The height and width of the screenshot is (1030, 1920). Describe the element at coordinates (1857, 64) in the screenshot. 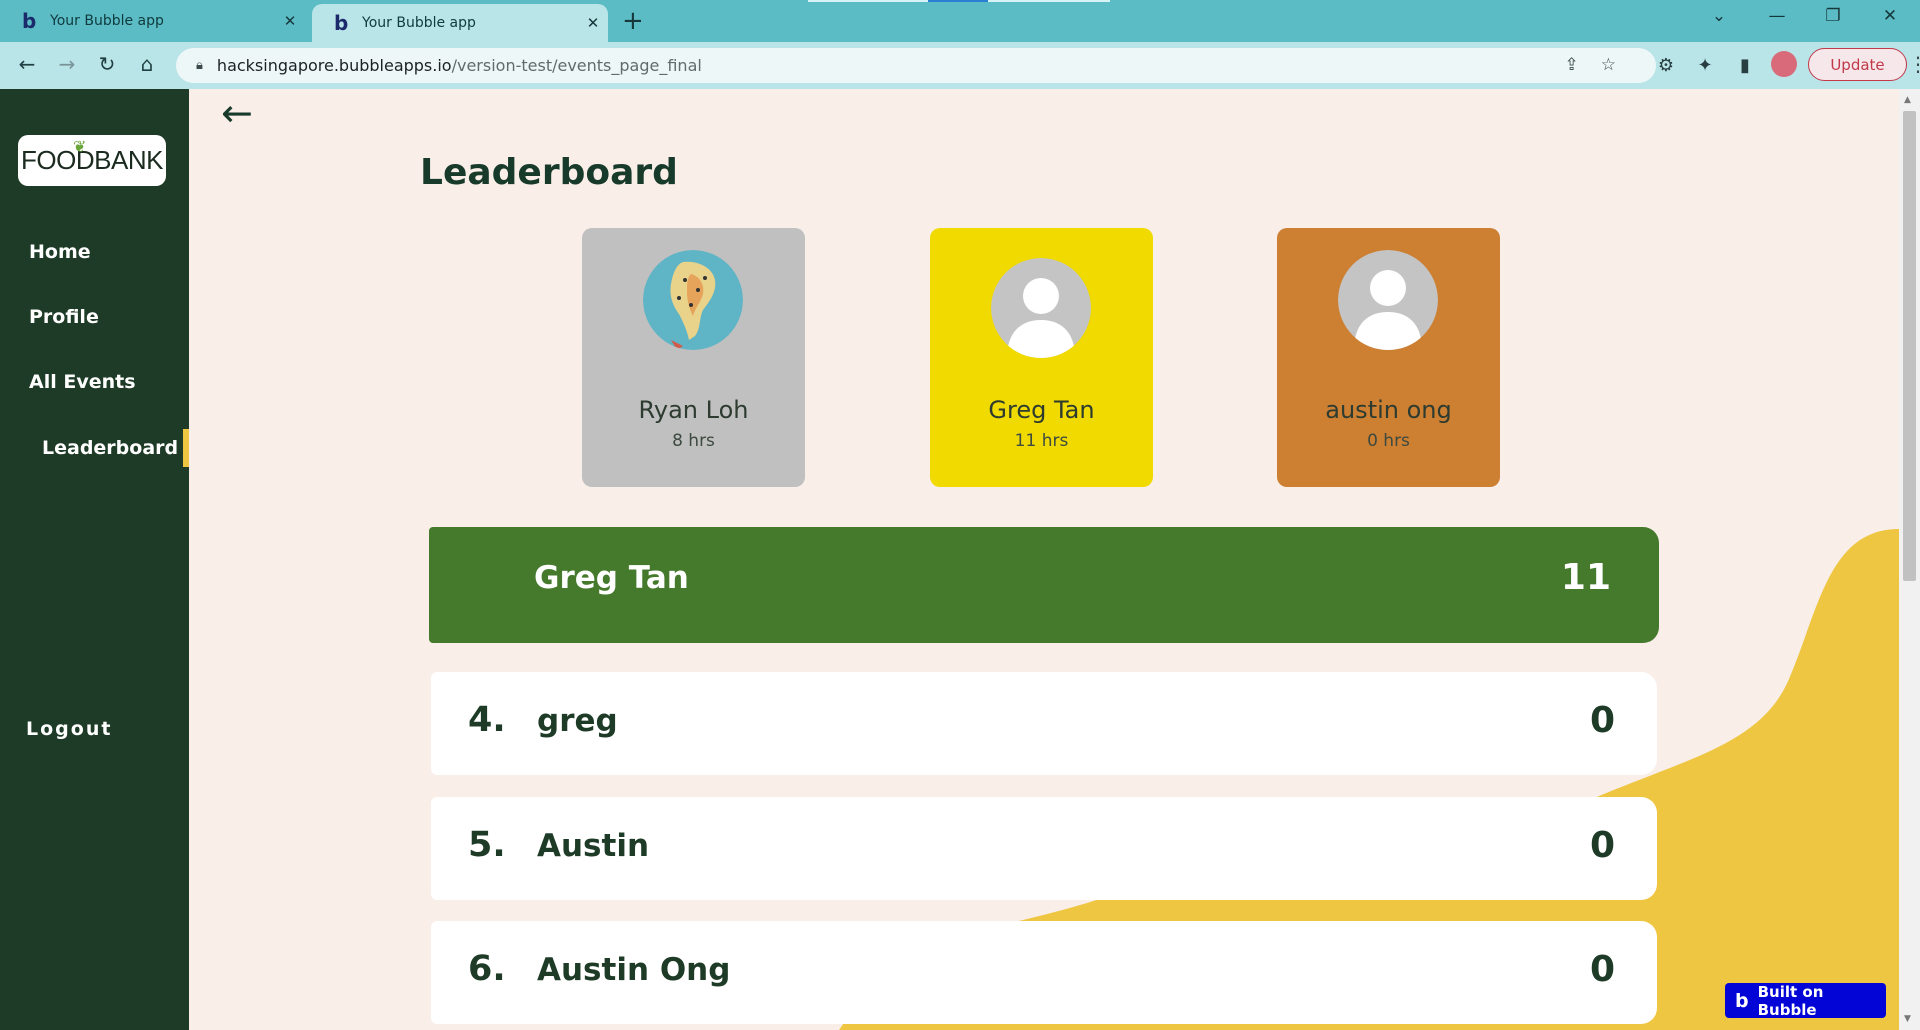

I see `update-button: Update` at that location.